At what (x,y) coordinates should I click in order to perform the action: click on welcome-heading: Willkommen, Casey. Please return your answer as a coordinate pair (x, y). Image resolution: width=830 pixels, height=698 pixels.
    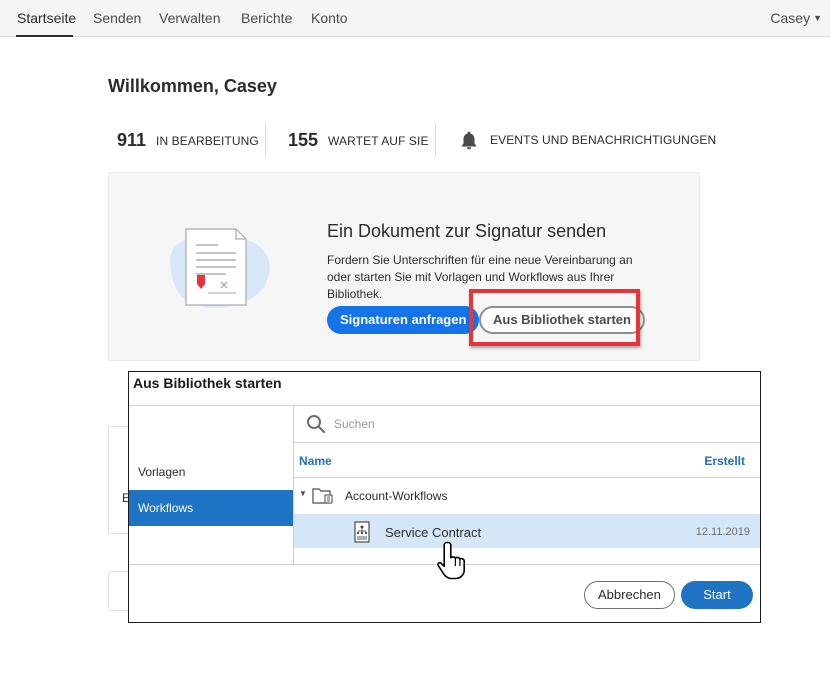
    Looking at the image, I should click on (192, 86).